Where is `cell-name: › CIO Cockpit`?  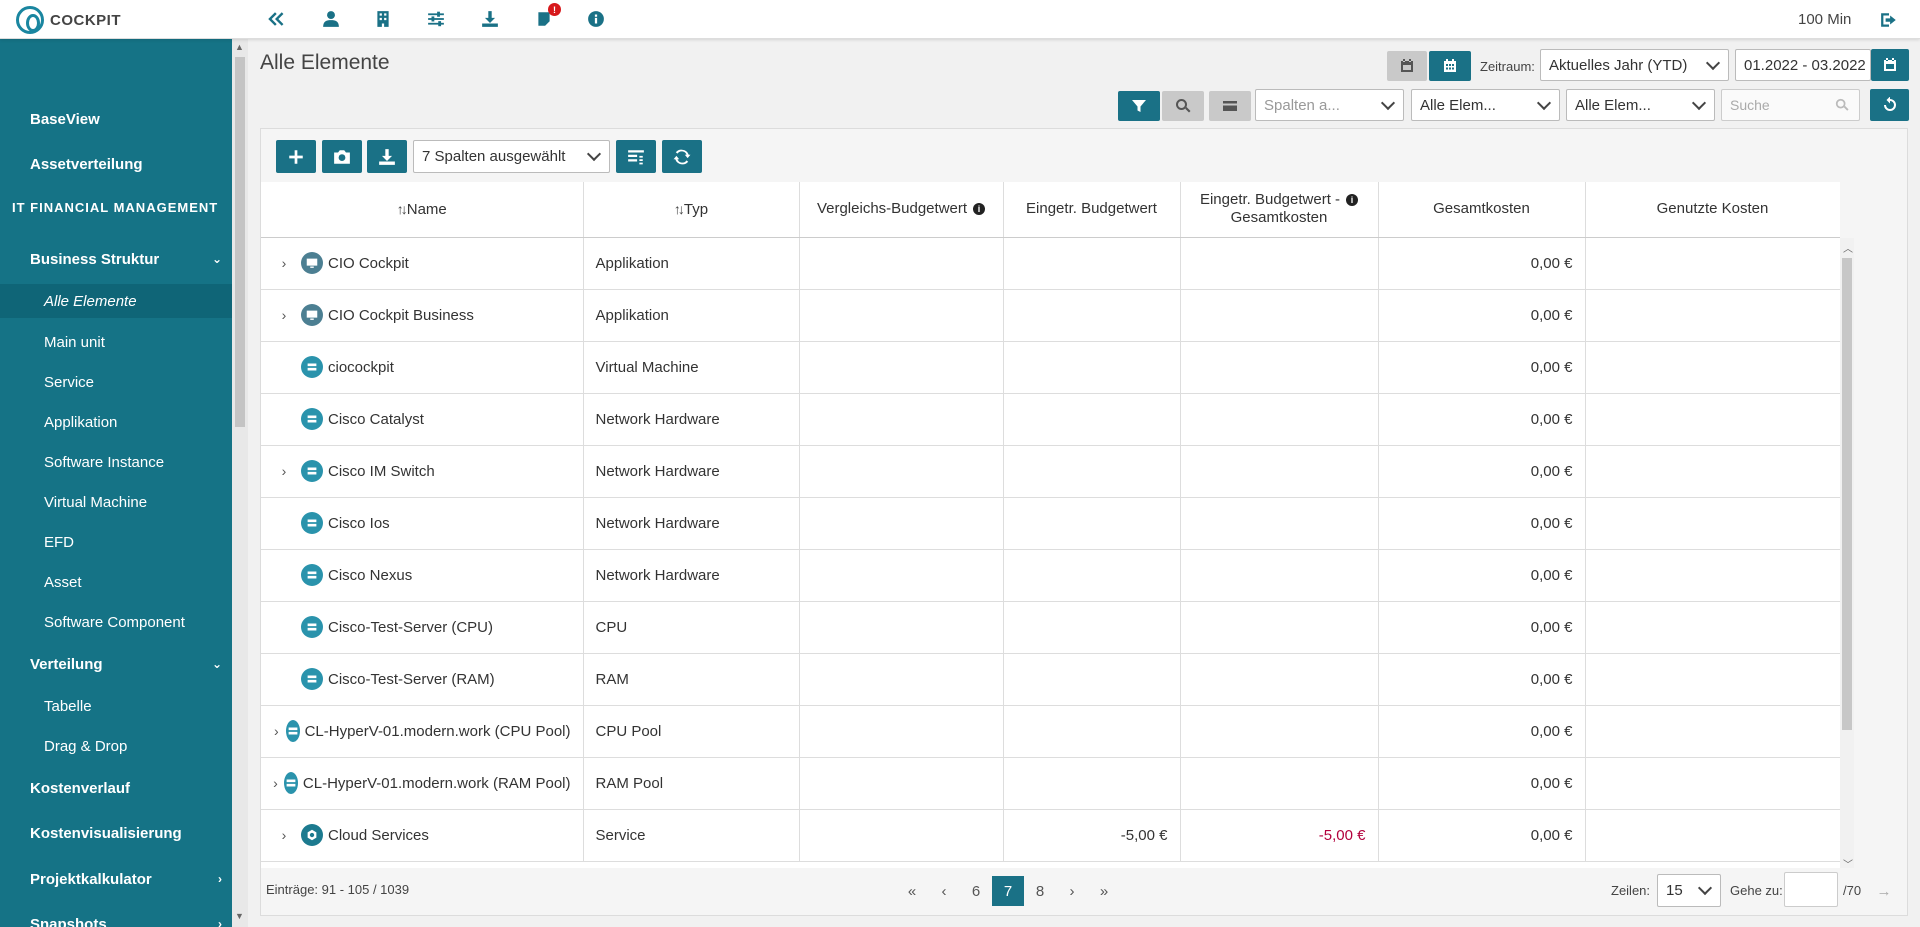 cell-name: › CIO Cockpit is located at coordinates (422, 263).